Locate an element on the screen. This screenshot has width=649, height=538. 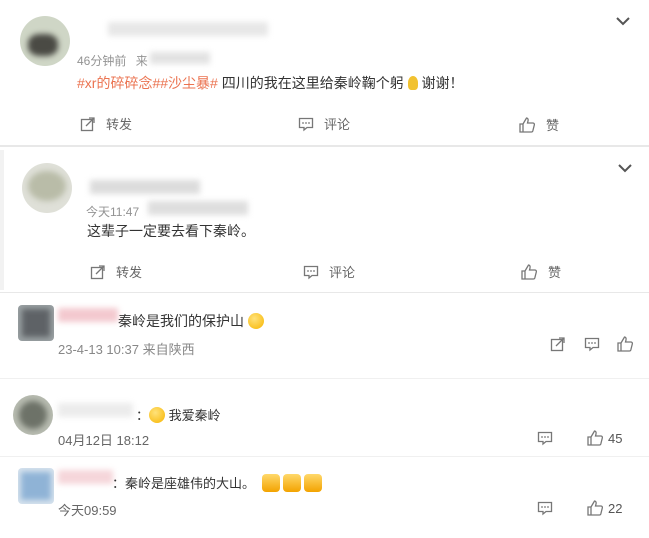
post-time: 46分钟前 来 is located at coordinates (112, 60).